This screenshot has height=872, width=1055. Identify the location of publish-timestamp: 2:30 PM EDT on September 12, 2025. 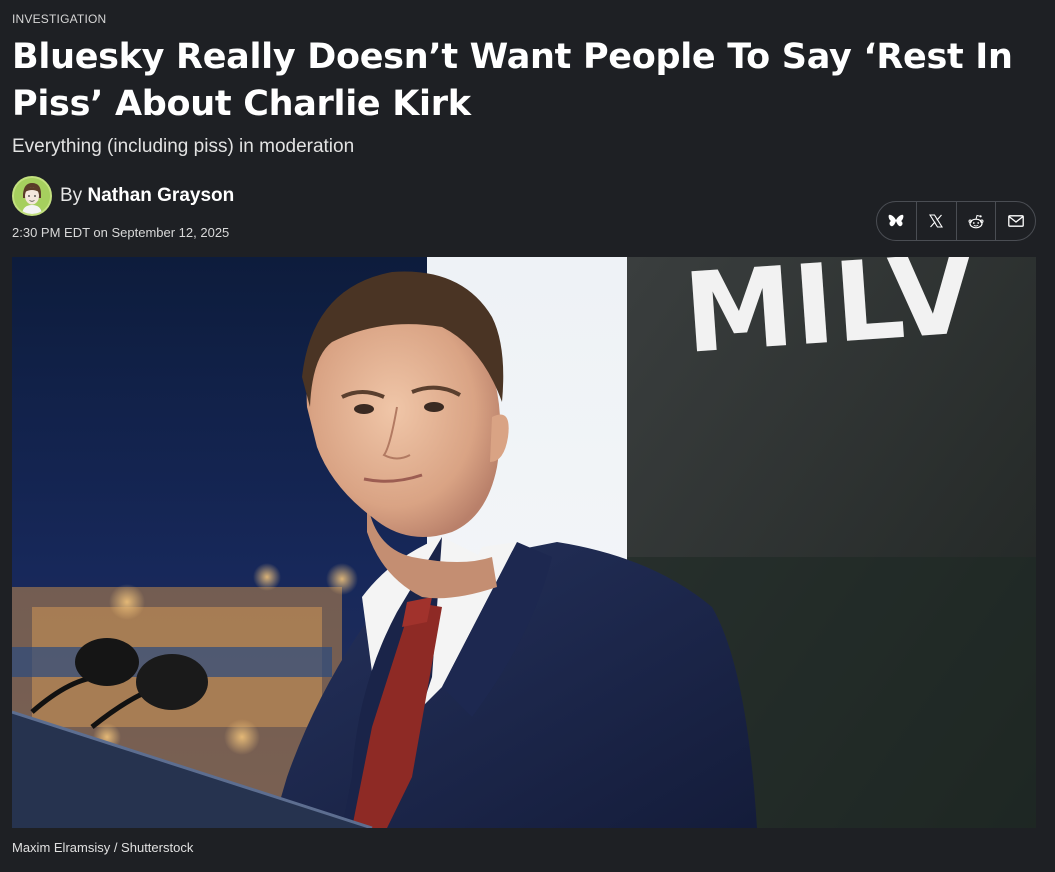
(121, 232).